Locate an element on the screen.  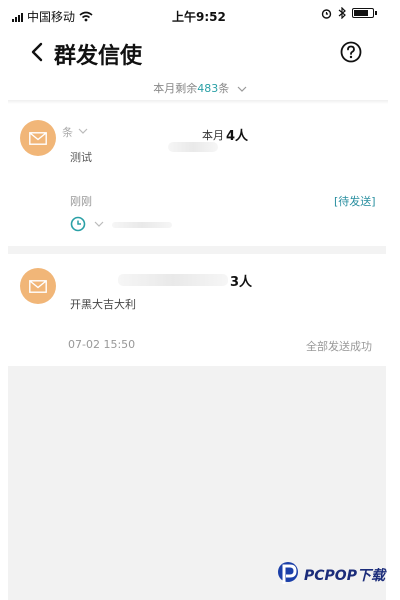
pcpop-logo-icon is located at coordinates (288, 573).